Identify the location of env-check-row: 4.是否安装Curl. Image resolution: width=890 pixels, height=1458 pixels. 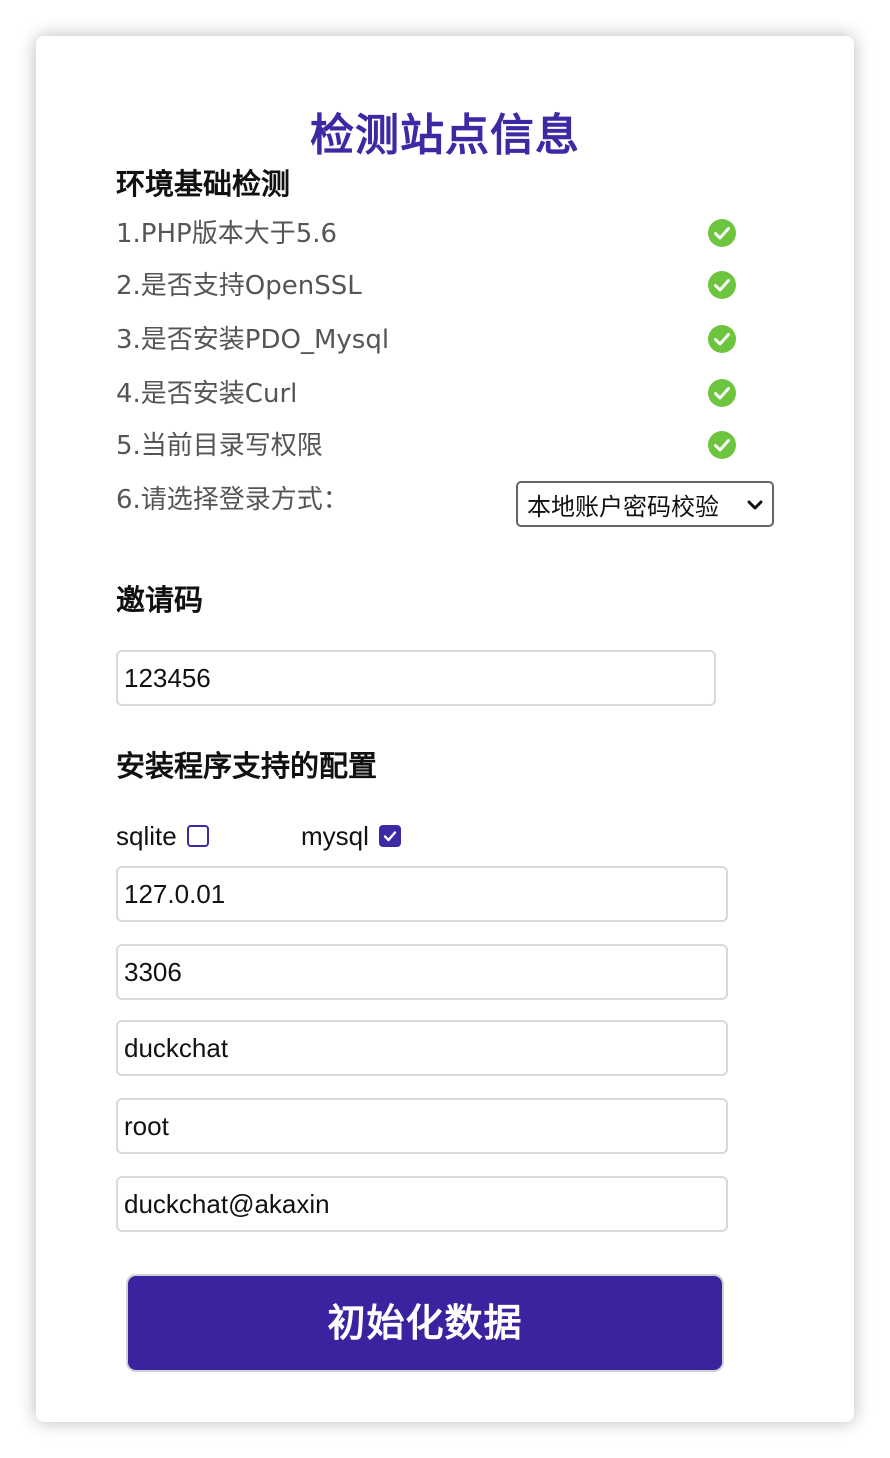
(426, 394).